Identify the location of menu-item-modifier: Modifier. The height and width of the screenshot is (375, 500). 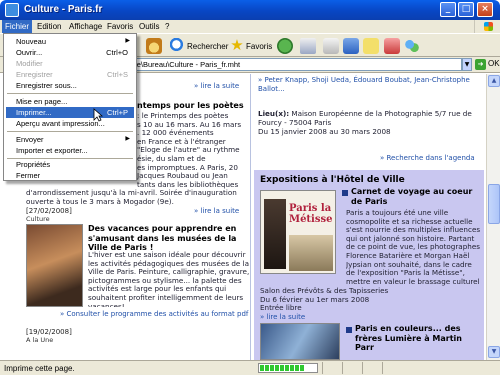
(70, 63).